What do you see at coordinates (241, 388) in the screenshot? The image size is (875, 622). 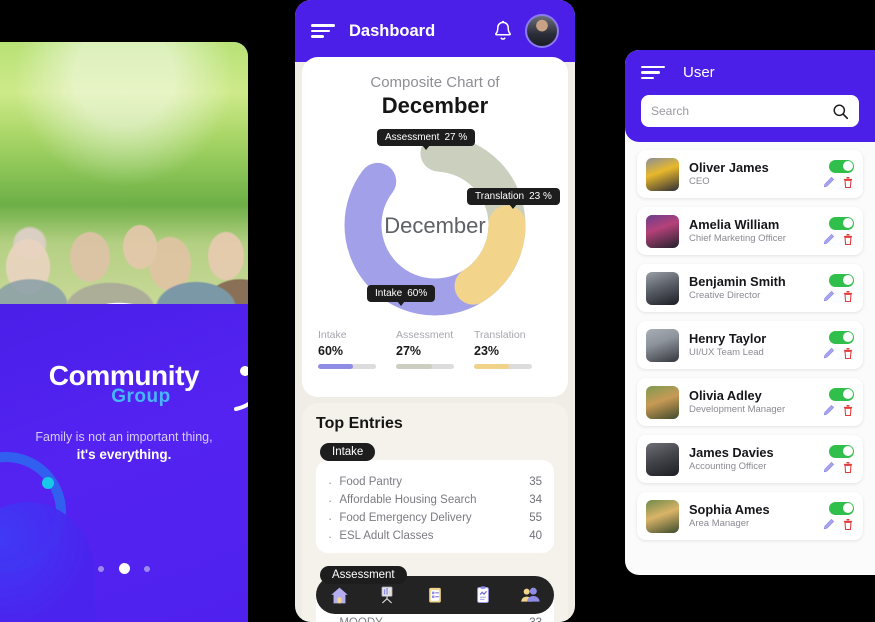 I see `swoosh-icon` at bounding box center [241, 388].